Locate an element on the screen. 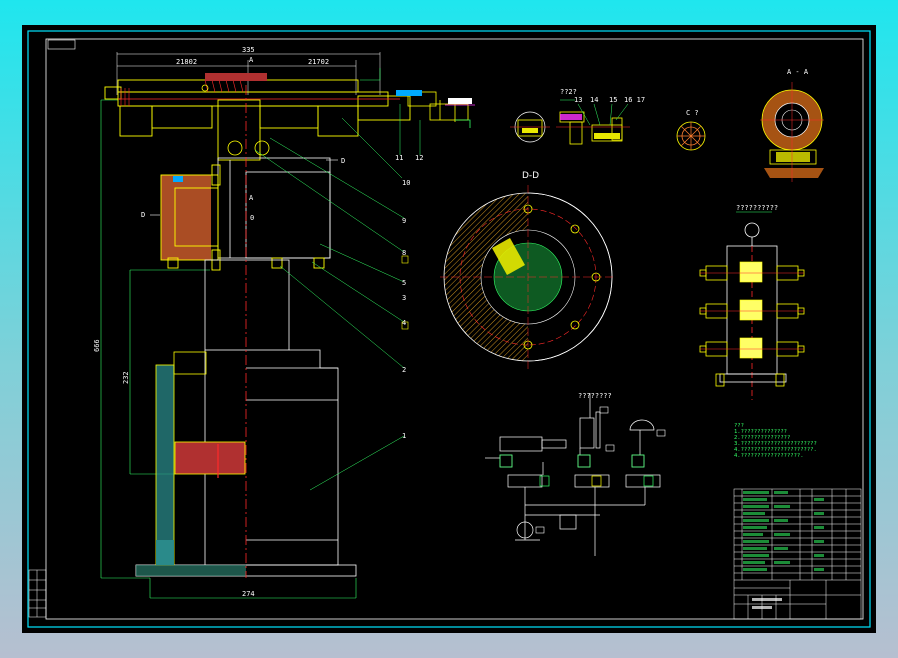  section-aa-label: A - A is located at coordinates (798, 72).